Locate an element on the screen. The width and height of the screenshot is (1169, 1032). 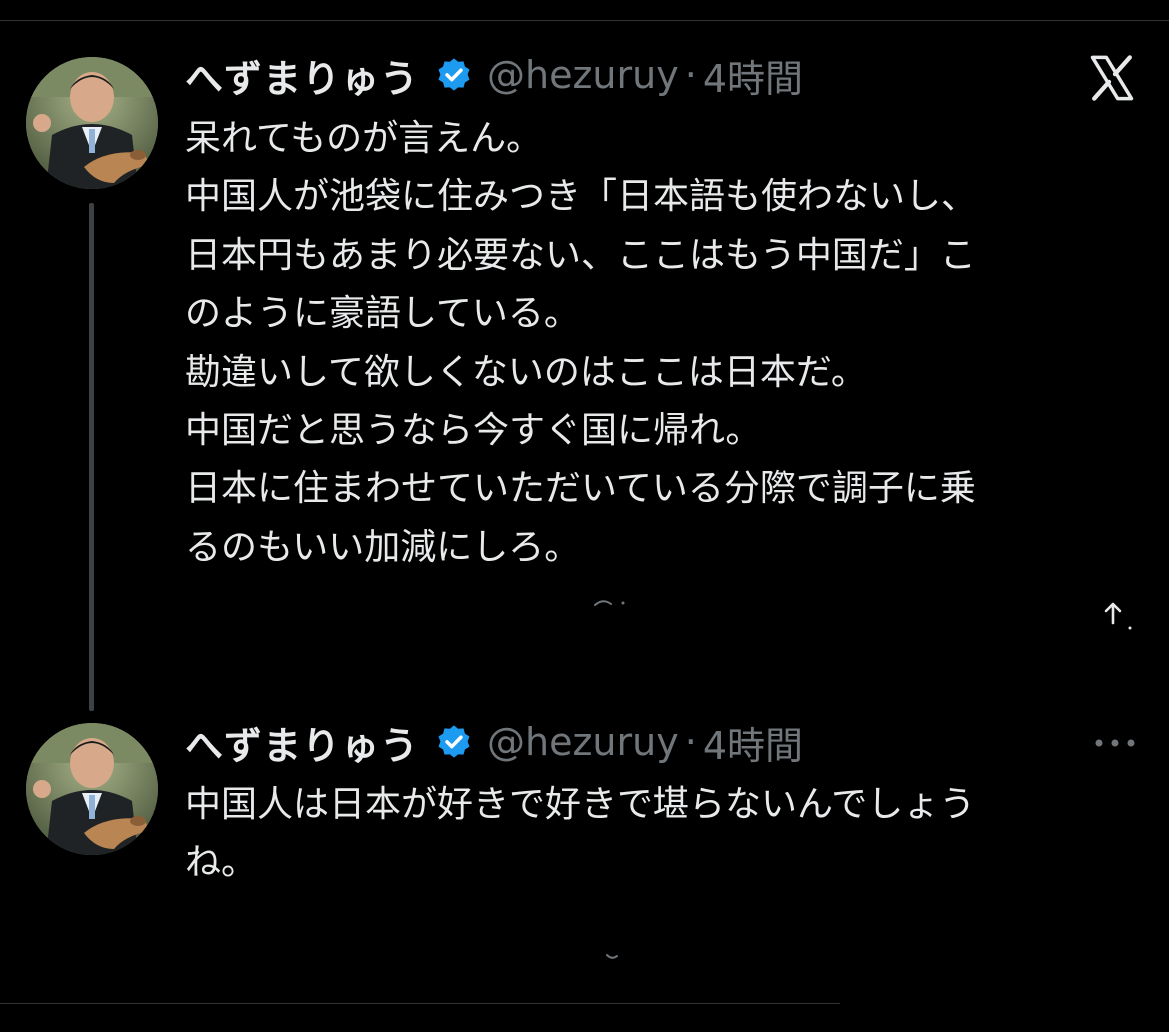
tweet-text-line: 中国人が池袋に住みつき「日本語も使わないし、 is located at coordinates (581, 197).